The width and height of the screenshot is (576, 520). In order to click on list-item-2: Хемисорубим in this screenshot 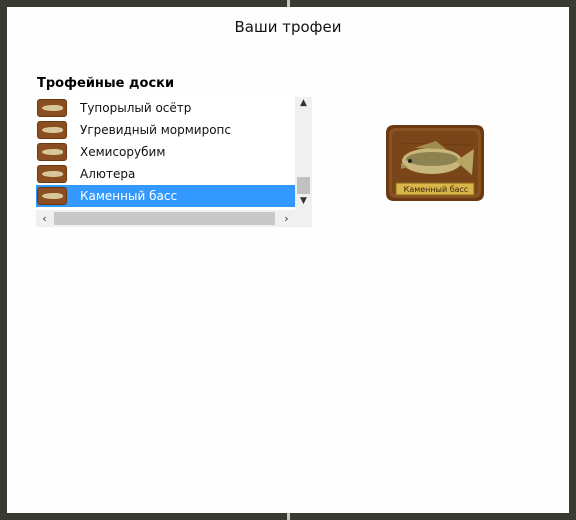, I will do `click(165, 152)`.